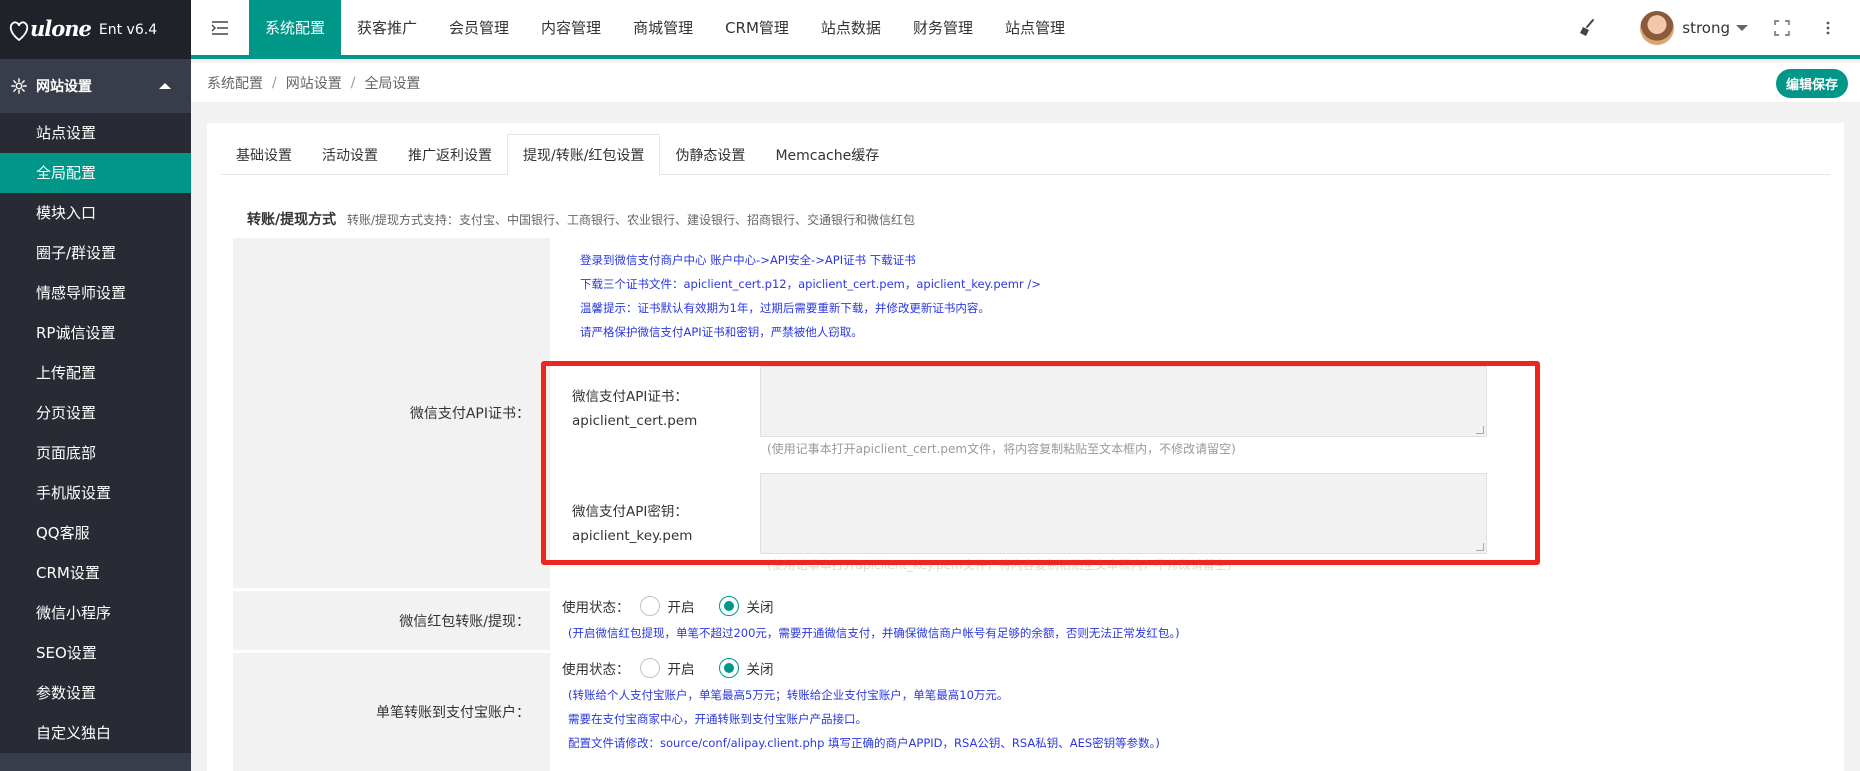 The width and height of the screenshot is (1860, 771). Describe the element at coordinates (95, 733) in the screenshot. I see `sidebar-item-custom-monologue: 自定义独白` at that location.